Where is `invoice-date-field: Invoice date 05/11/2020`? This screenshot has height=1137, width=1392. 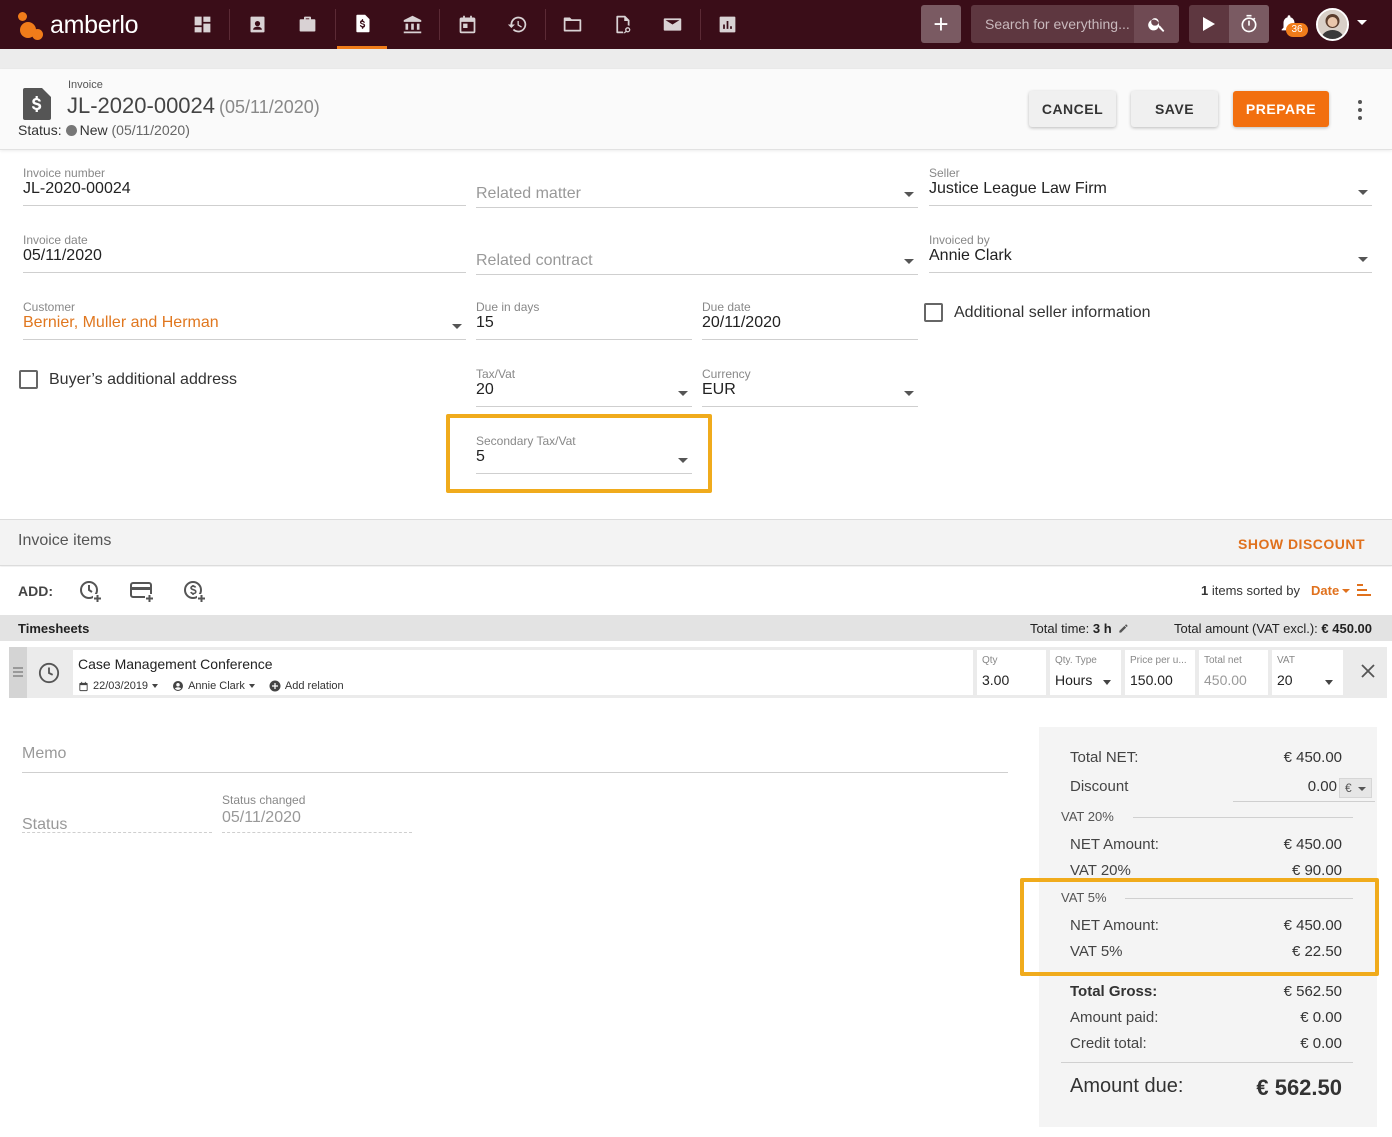 invoice-date-field: Invoice date 05/11/2020 is located at coordinates (244, 253).